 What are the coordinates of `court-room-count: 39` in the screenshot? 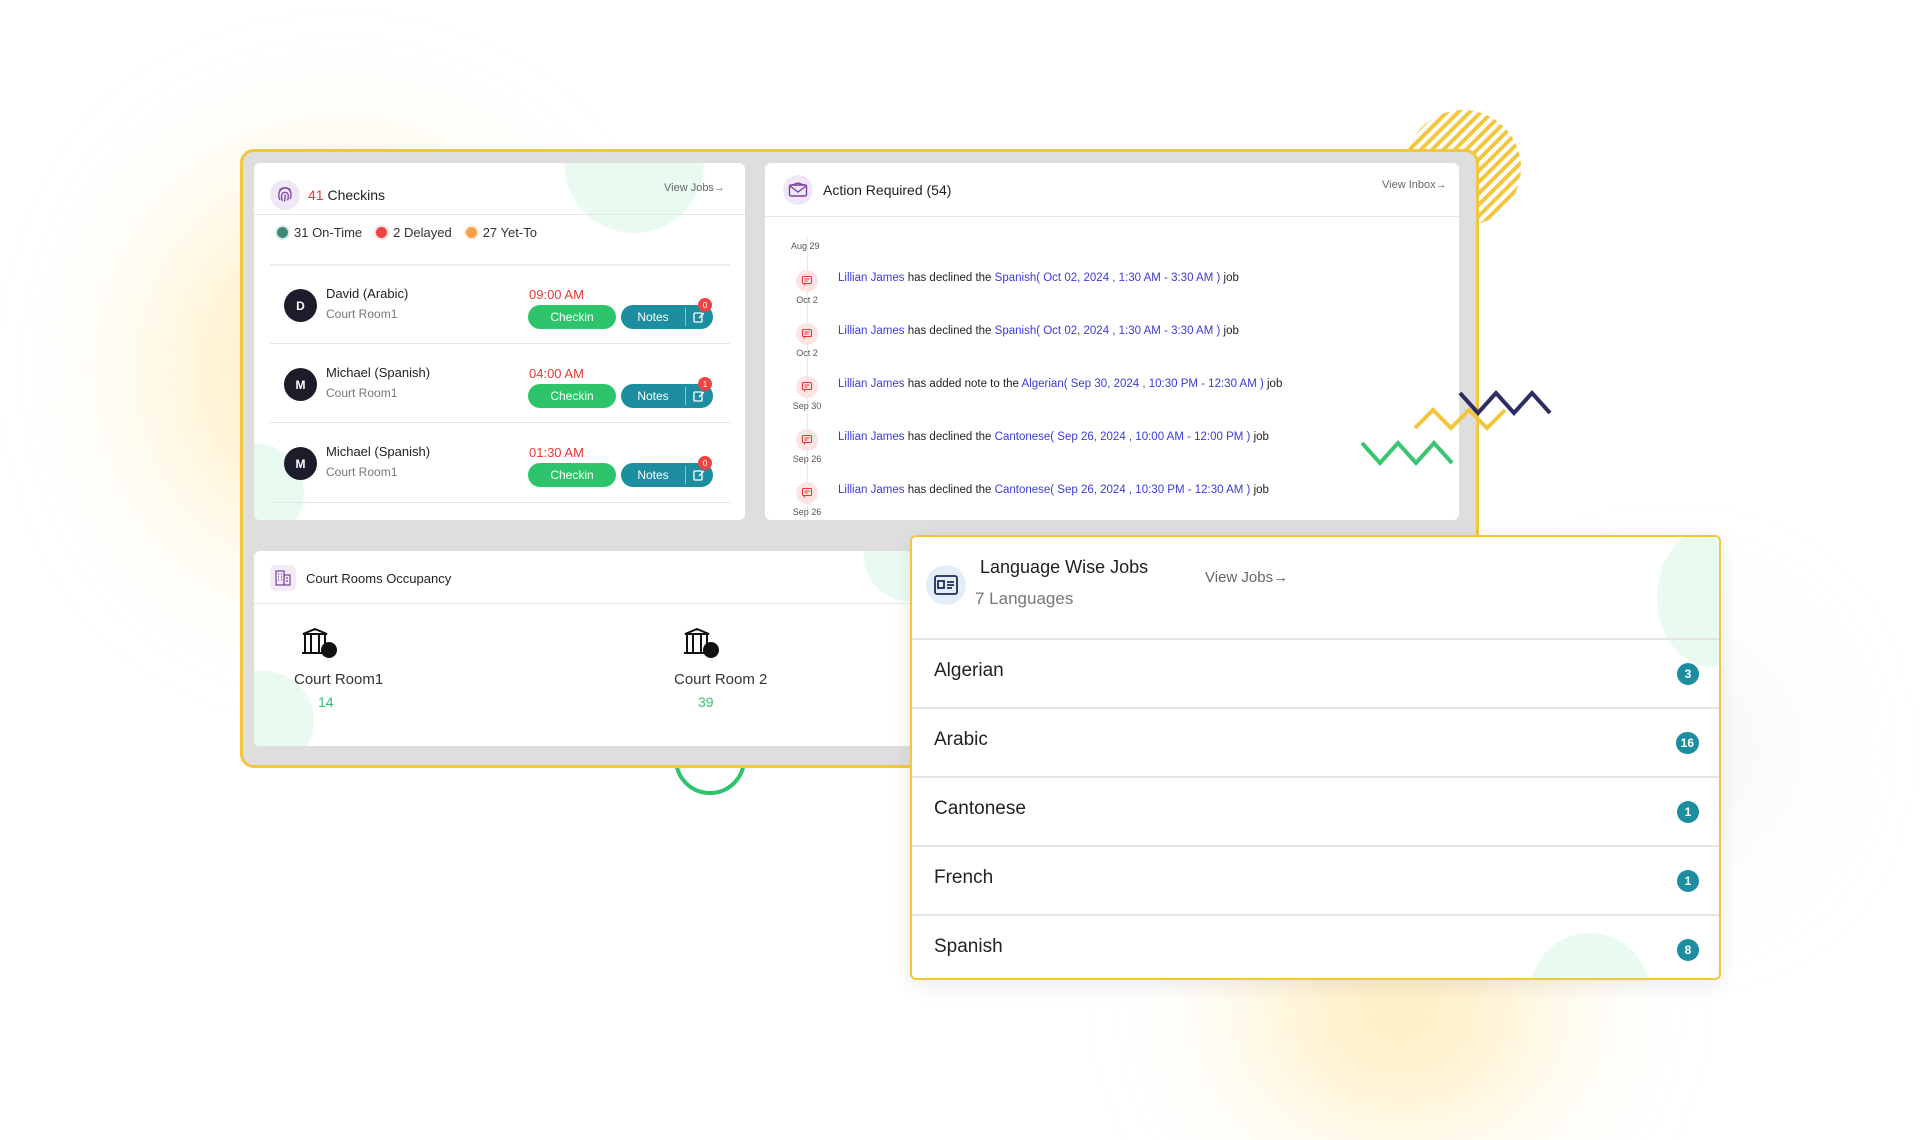 It's located at (706, 702).